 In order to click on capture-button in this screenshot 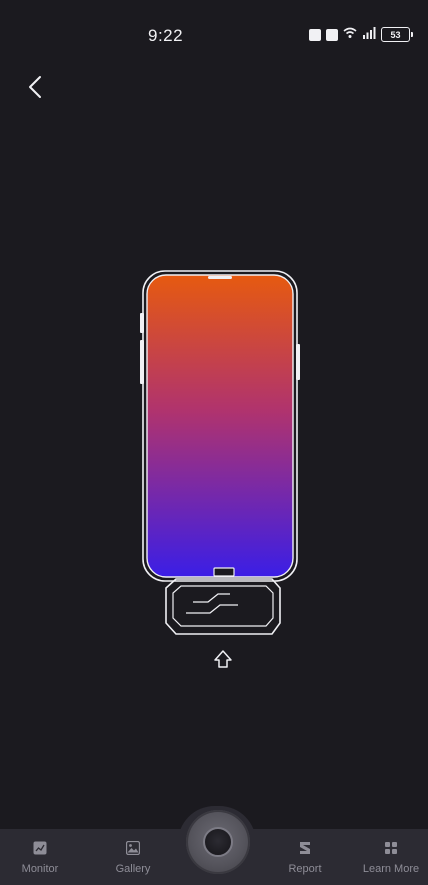, I will do `click(218, 842)`.